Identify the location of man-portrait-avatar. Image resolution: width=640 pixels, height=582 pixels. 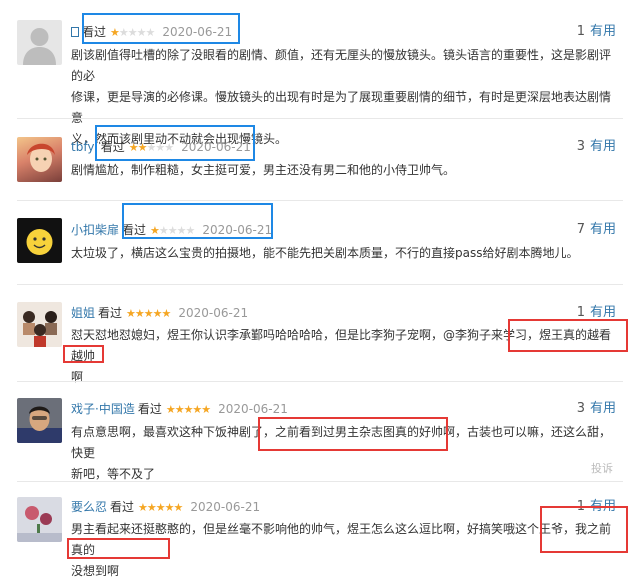
(39, 420).